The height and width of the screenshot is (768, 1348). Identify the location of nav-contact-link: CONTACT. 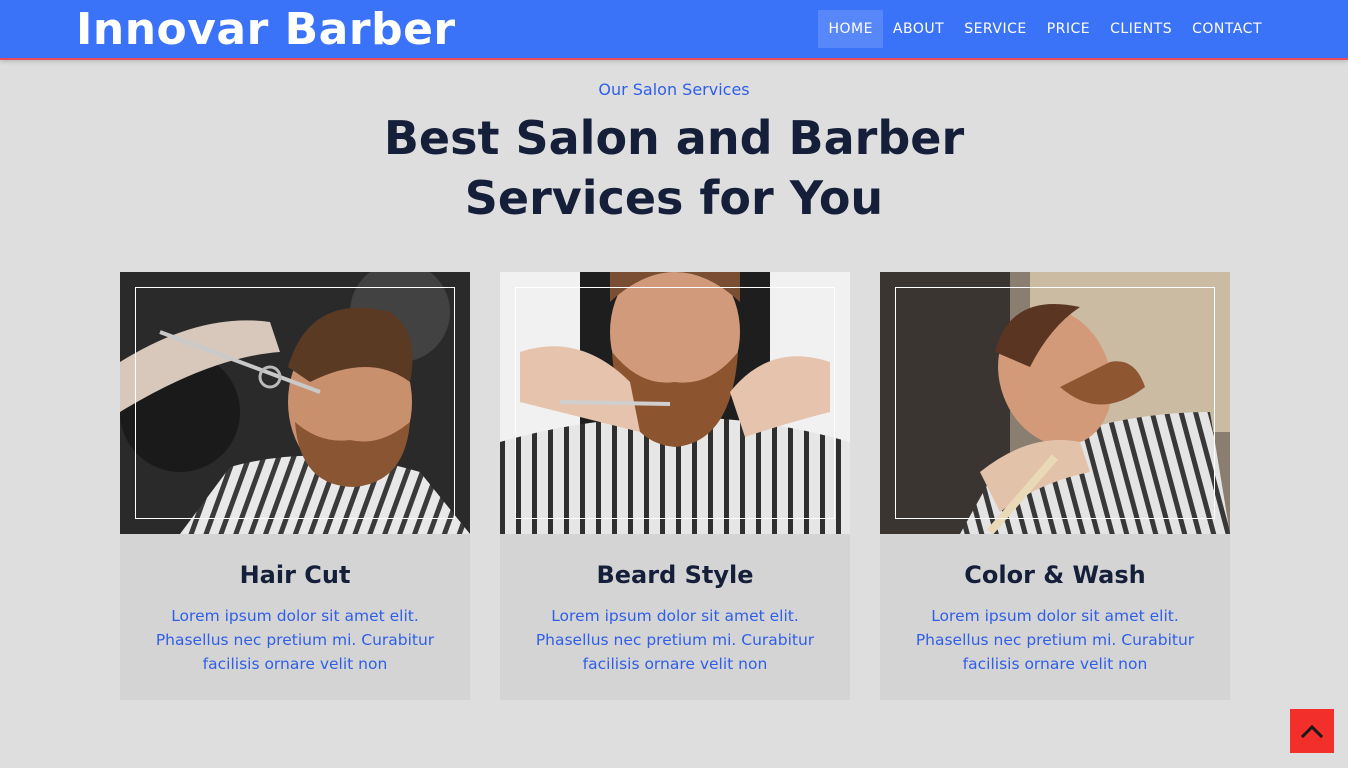
(1227, 29).